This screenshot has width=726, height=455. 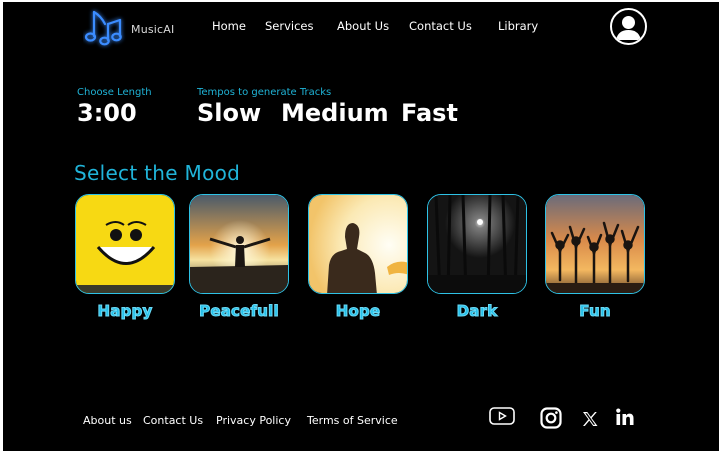 What do you see at coordinates (125, 244) in the screenshot?
I see `mood-image-happy` at bounding box center [125, 244].